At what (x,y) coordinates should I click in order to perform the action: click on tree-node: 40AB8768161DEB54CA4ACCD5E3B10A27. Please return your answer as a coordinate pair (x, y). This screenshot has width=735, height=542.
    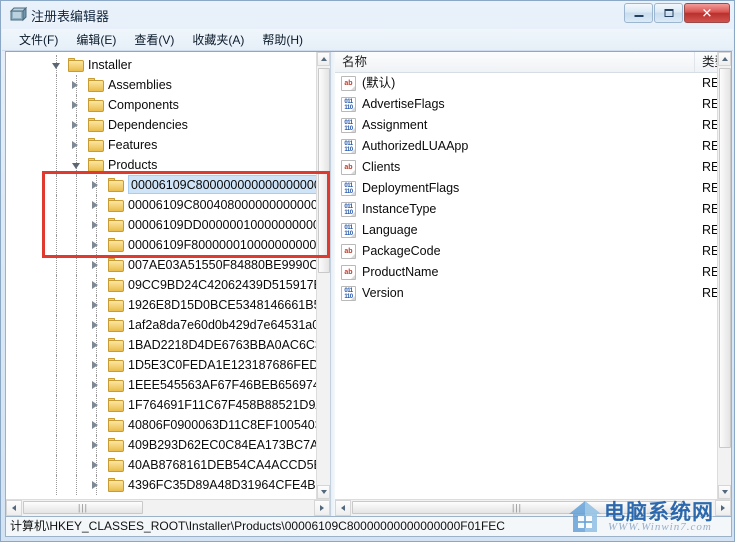
    Looking at the image, I should click on (161, 465).